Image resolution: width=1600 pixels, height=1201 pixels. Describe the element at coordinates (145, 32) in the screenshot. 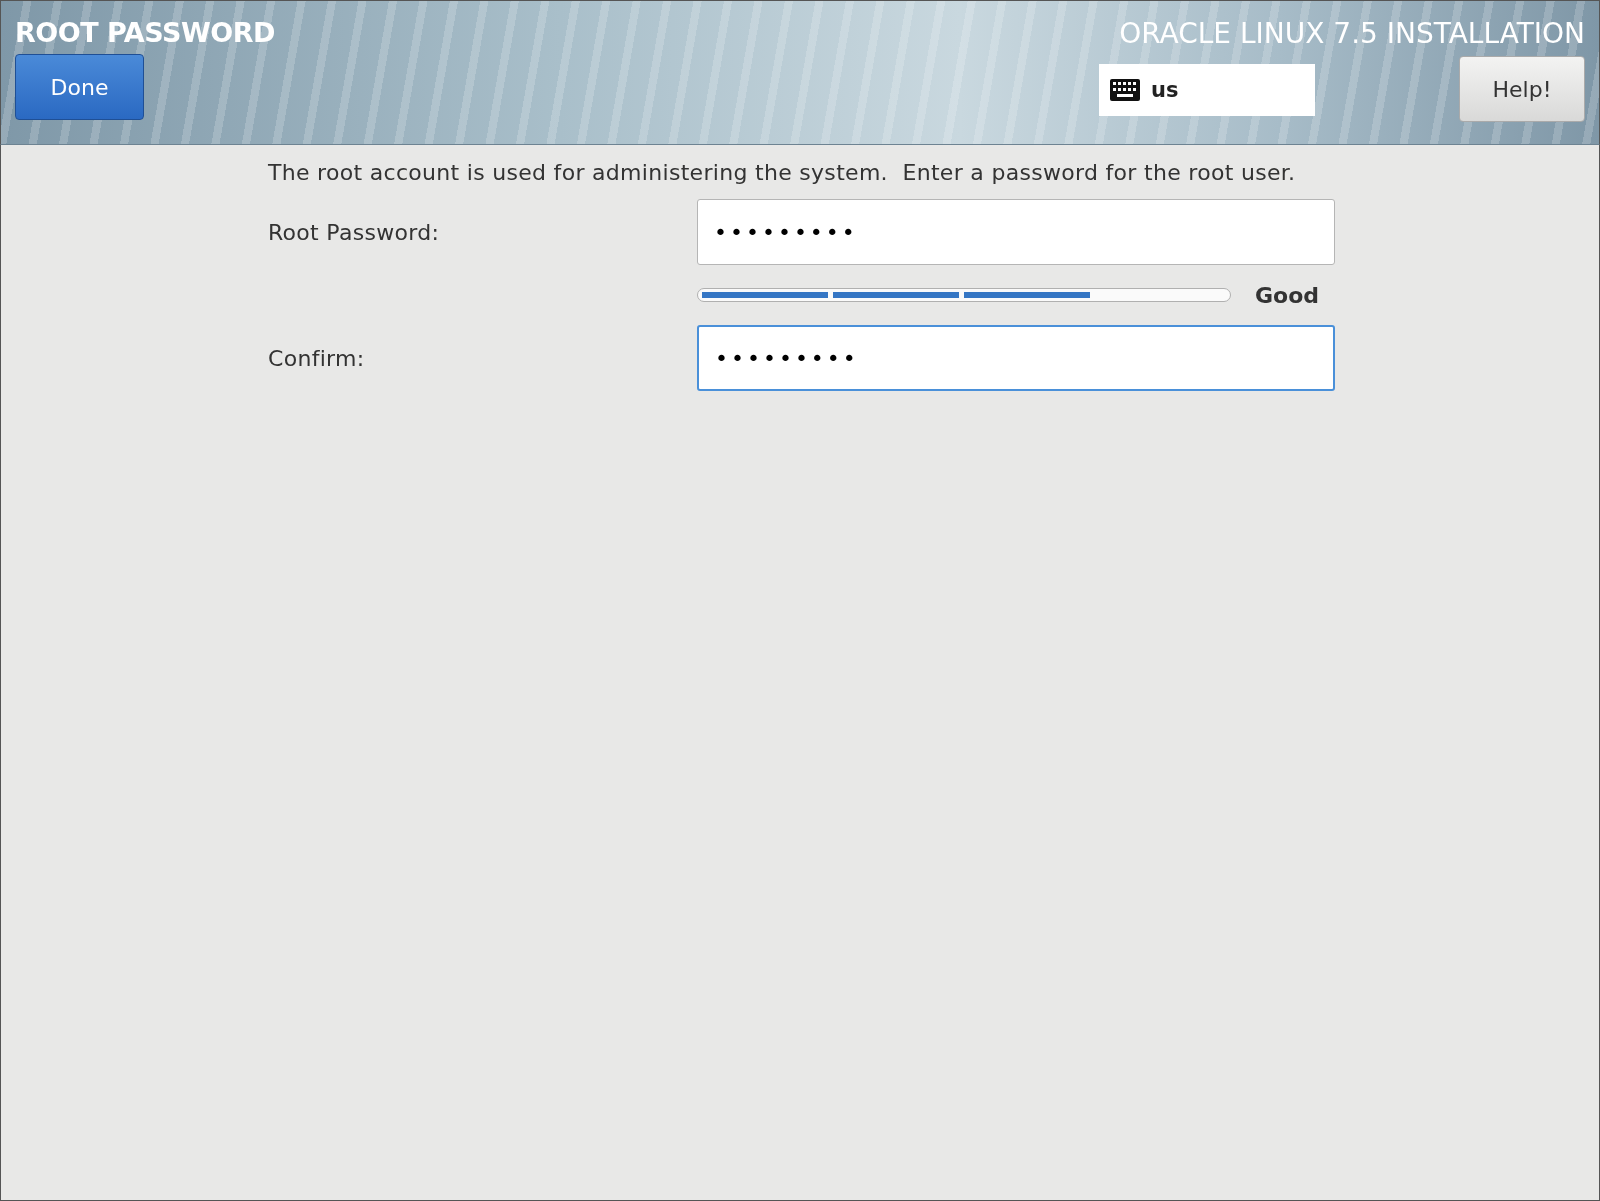

I see `spoke-title: ROOT PASSWORD` at that location.